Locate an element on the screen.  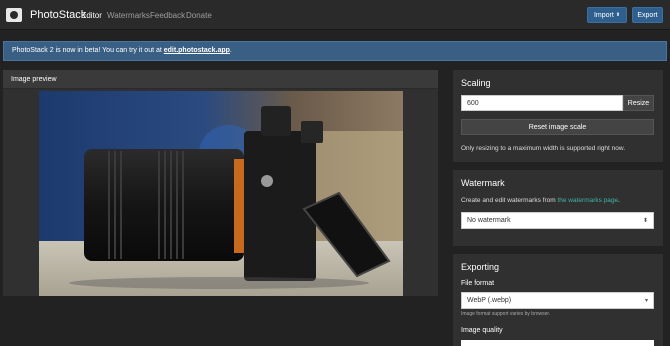
width-input is located at coordinates (542, 103).